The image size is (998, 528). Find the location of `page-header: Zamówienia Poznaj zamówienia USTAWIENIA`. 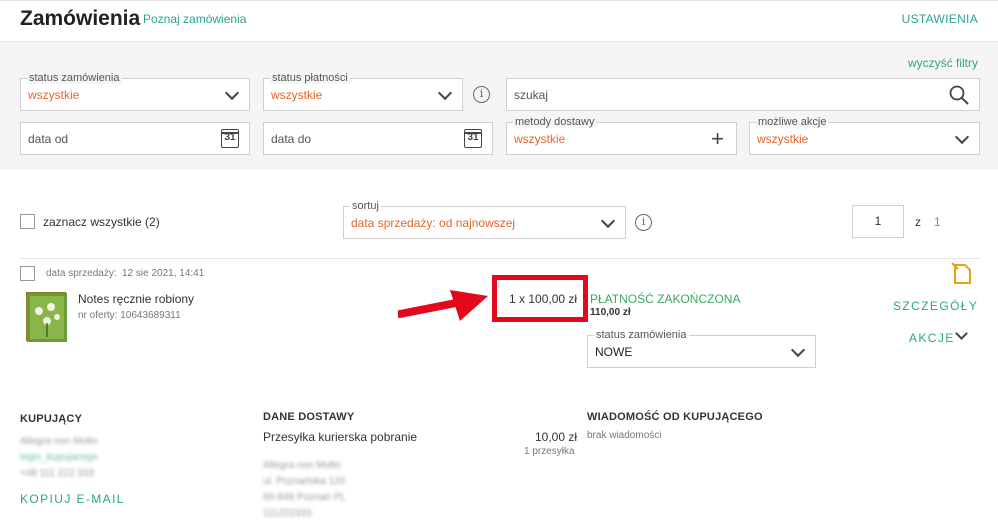

page-header: Zamówienia Poznaj zamówienia USTAWIENIA is located at coordinates (499, 21).